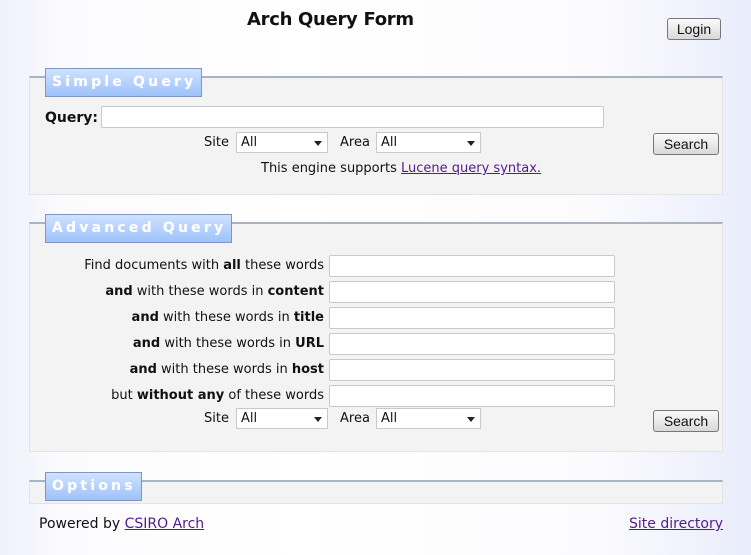  What do you see at coordinates (428, 418) in the screenshot?
I see `adv-area-select: All` at bounding box center [428, 418].